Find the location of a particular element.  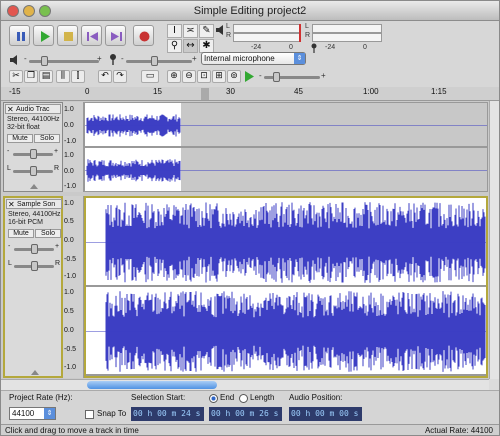

fit-project-button: ⊞ is located at coordinates (219, 76).